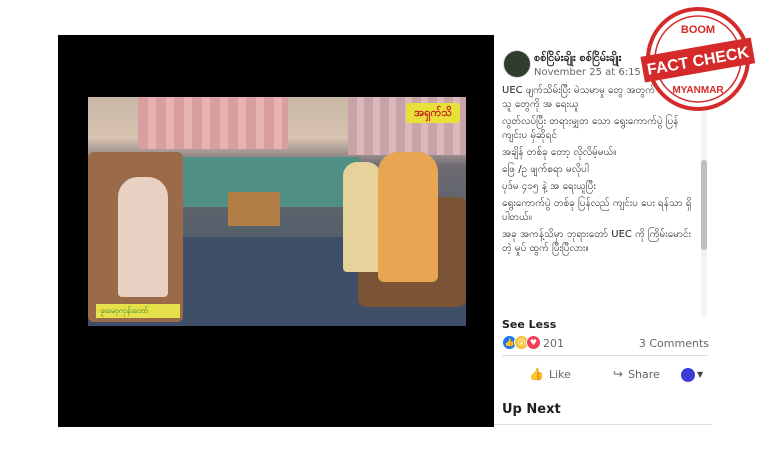  Describe the element at coordinates (536, 374) in the screenshot. I see `thumbs-up-icon: 👍` at that location.